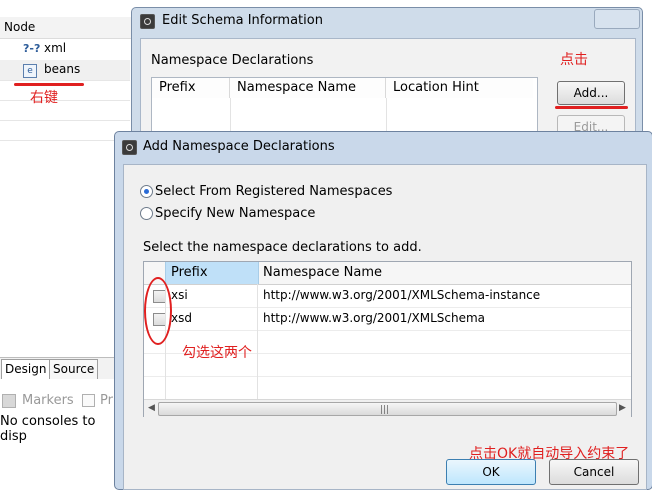  What do you see at coordinates (158, 311) in the screenshot?
I see `annotation-circle-checkboxes` at bounding box center [158, 311].